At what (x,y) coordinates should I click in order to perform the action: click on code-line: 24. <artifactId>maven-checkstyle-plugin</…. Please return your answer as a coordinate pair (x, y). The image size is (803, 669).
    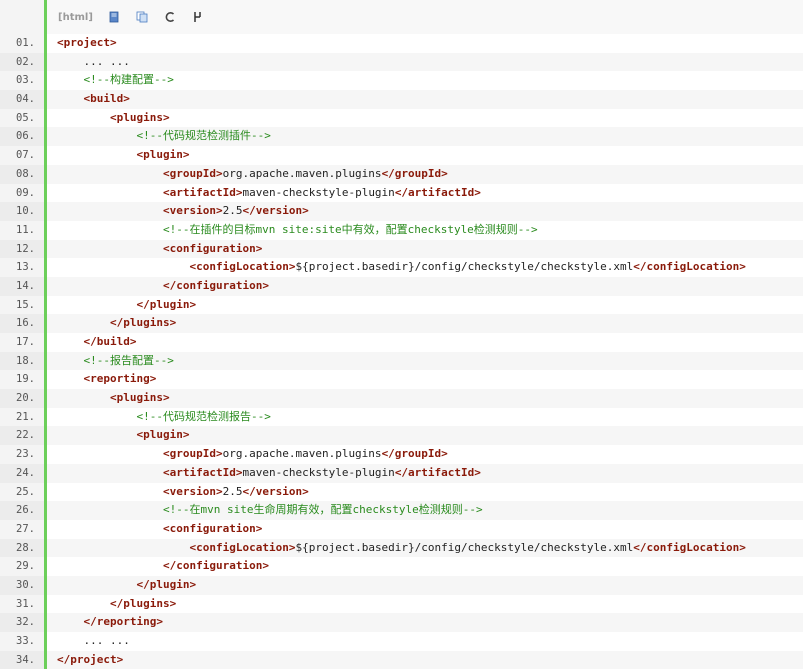
    Looking at the image, I should click on (401, 473).